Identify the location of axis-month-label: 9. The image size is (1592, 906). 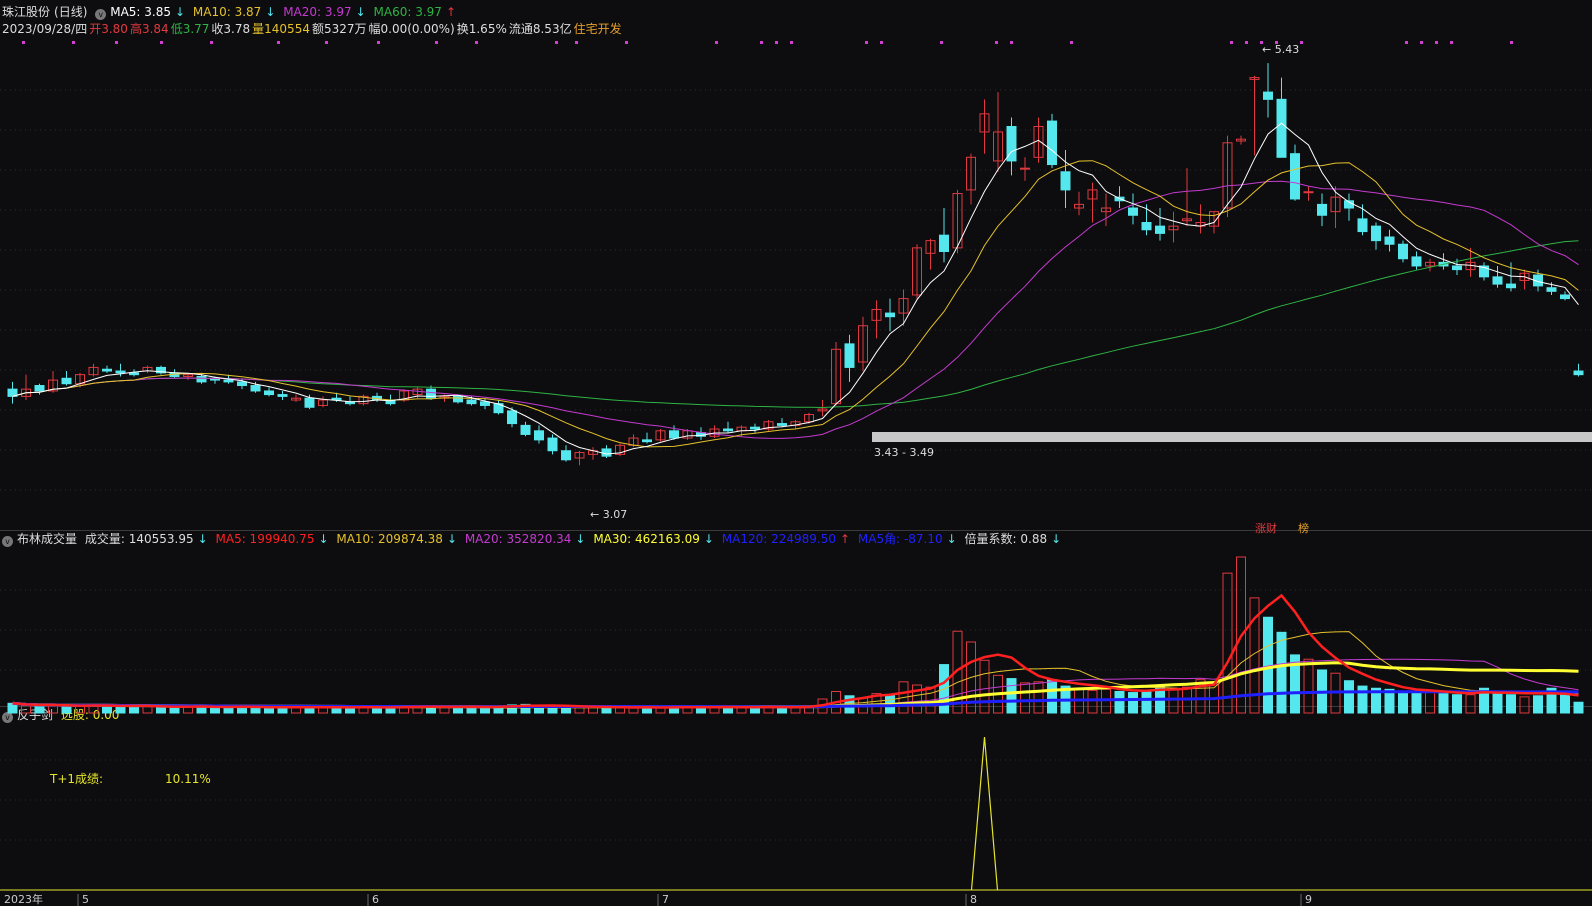
(1308, 899).